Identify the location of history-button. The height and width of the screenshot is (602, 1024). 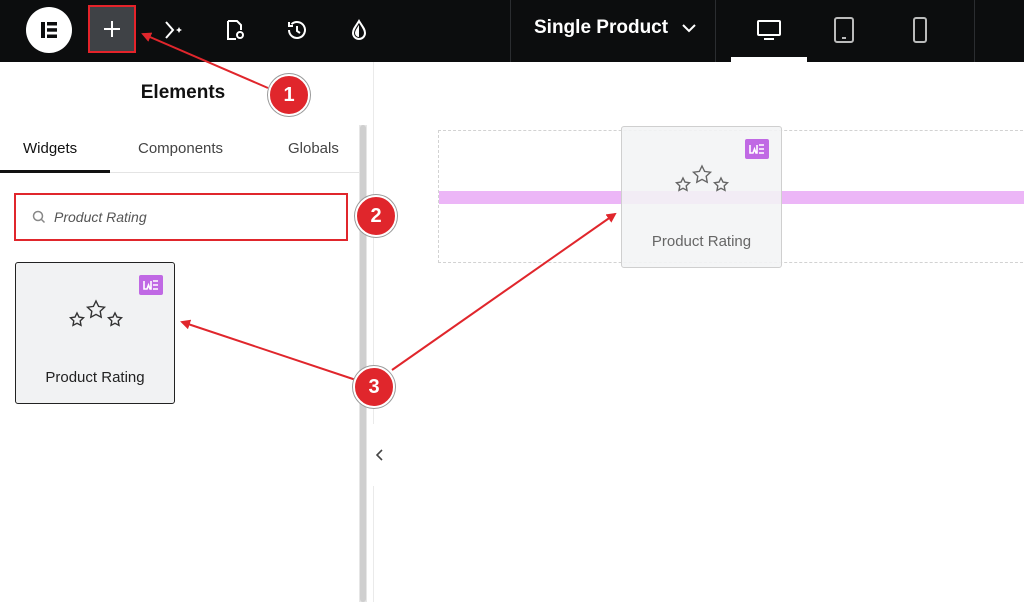
(297, 30).